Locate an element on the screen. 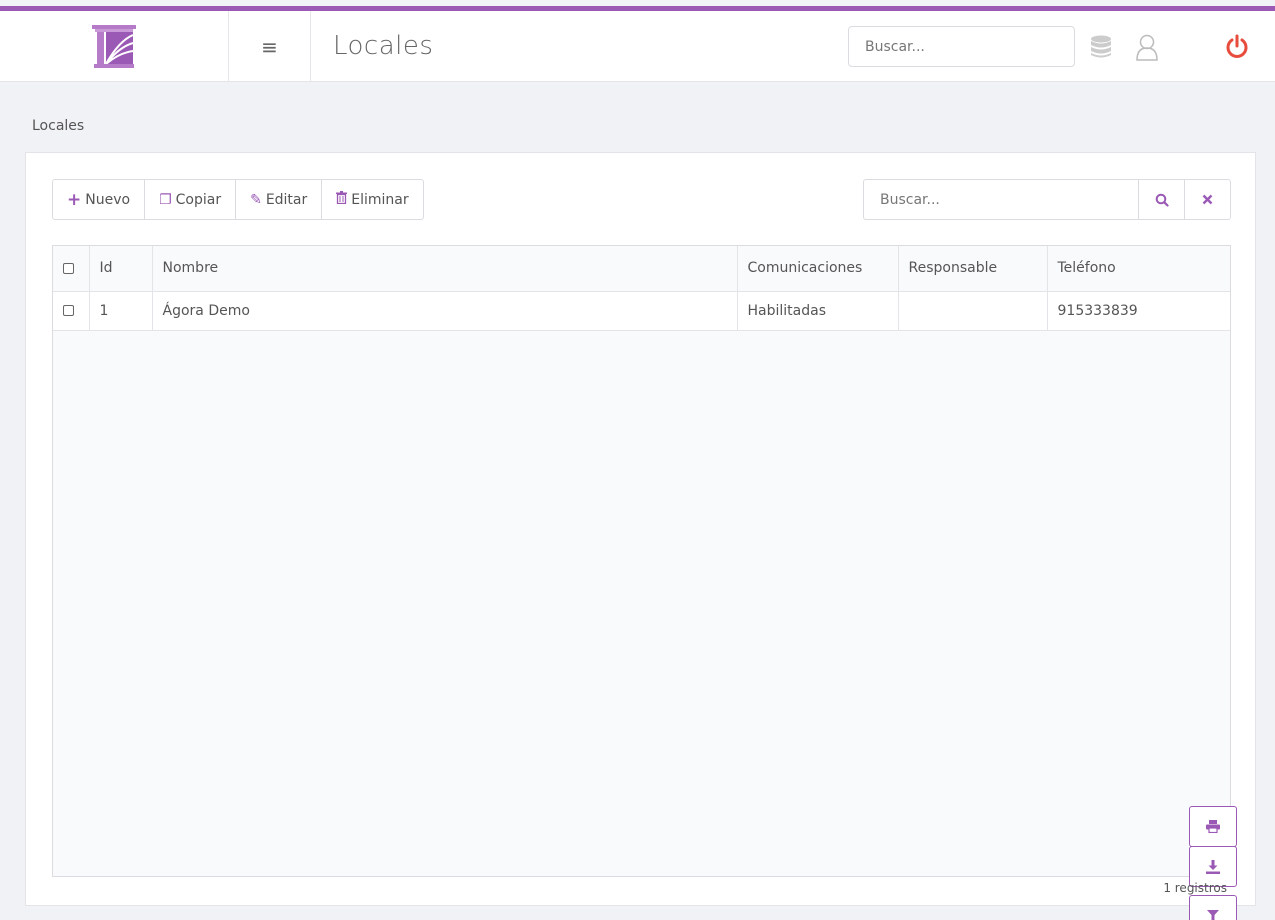  cell-responsable is located at coordinates (973, 311).